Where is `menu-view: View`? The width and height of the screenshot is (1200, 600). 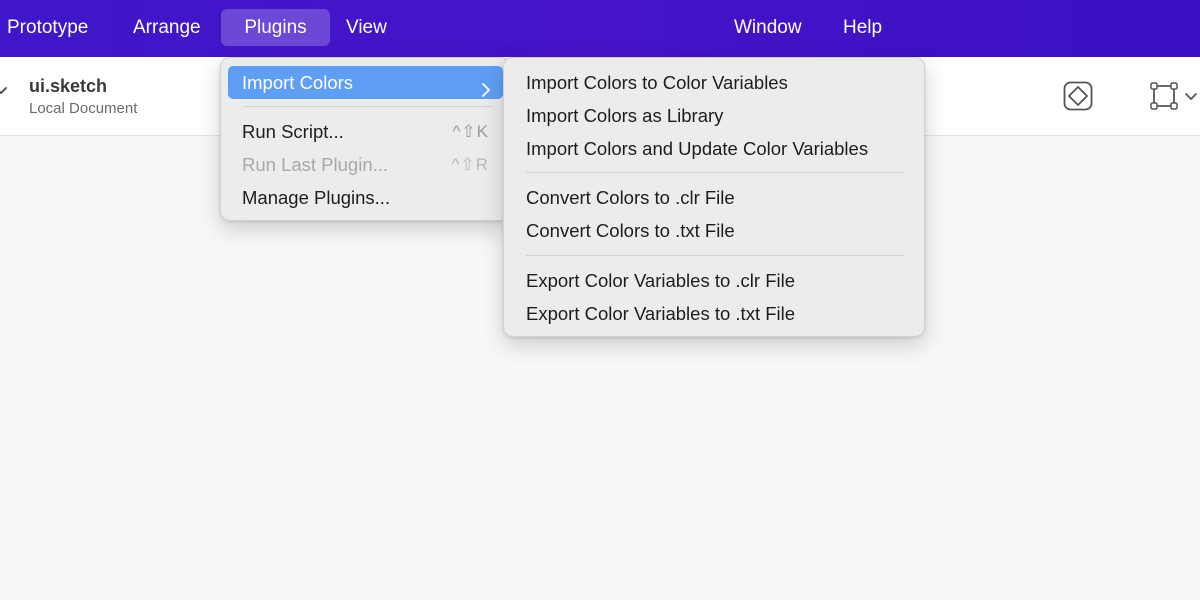
menu-view: View is located at coordinates (366, 27).